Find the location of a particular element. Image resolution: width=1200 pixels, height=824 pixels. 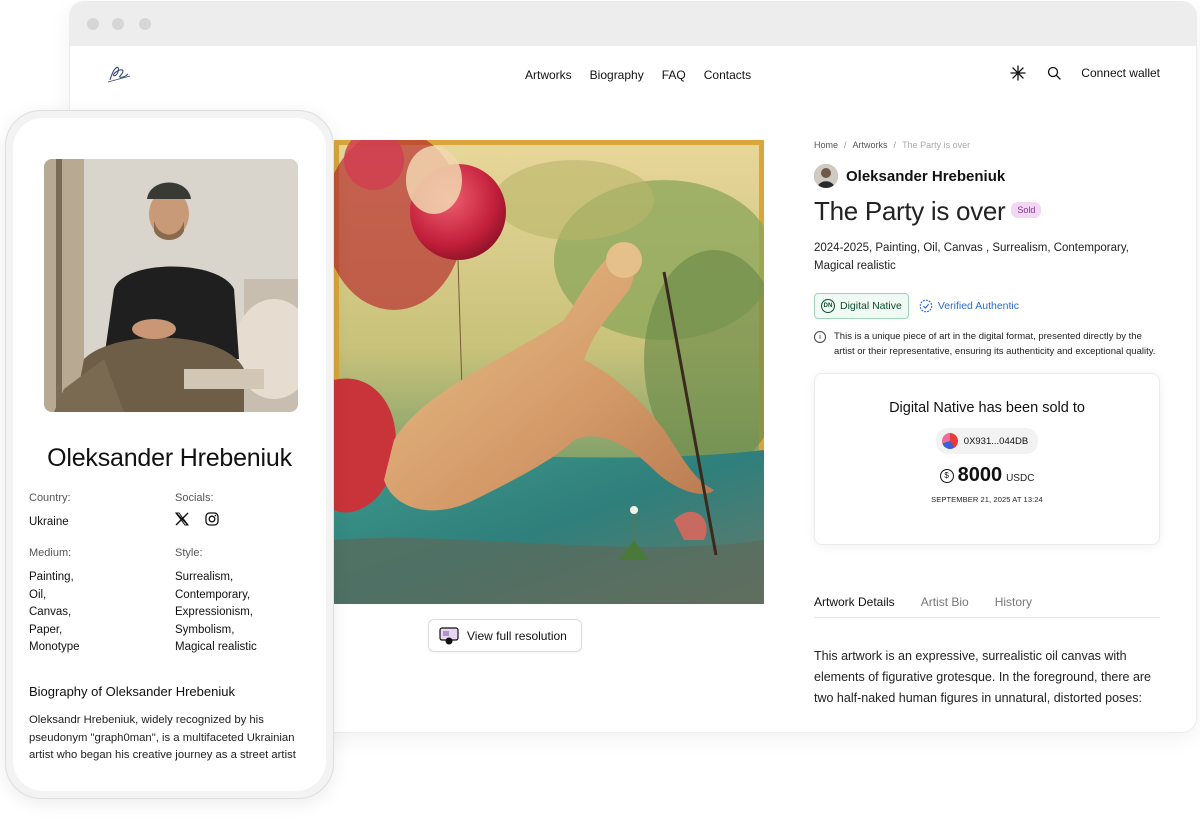

digital-native-badge: DN Digital Native is located at coordinates (861, 306).